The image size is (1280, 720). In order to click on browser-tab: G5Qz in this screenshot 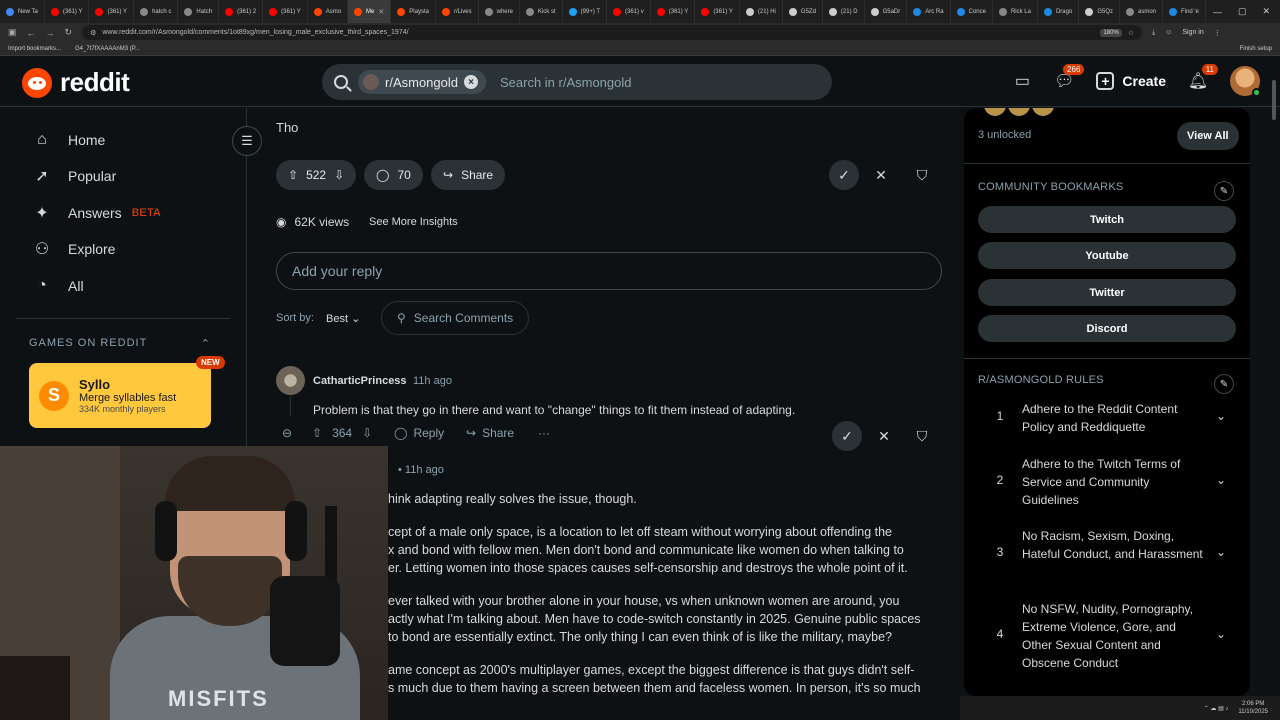, I will do `click(1099, 11)`.